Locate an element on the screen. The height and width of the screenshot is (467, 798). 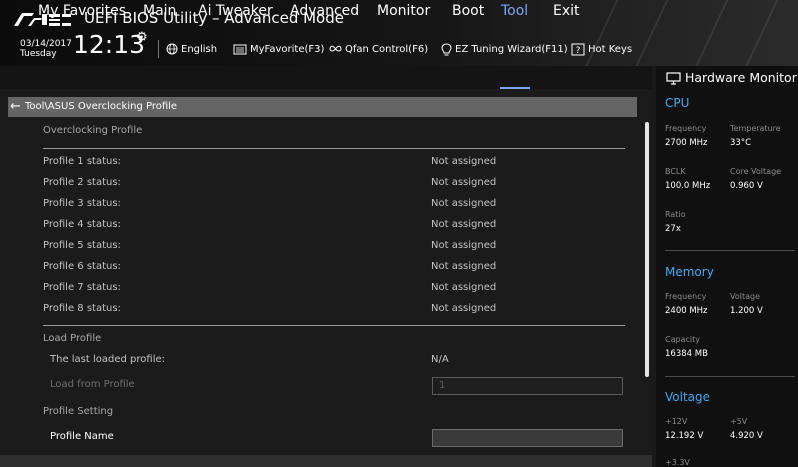
ez-tuning-wizard-button: EZ Tuning Wizard(F11) is located at coordinates (504, 49).